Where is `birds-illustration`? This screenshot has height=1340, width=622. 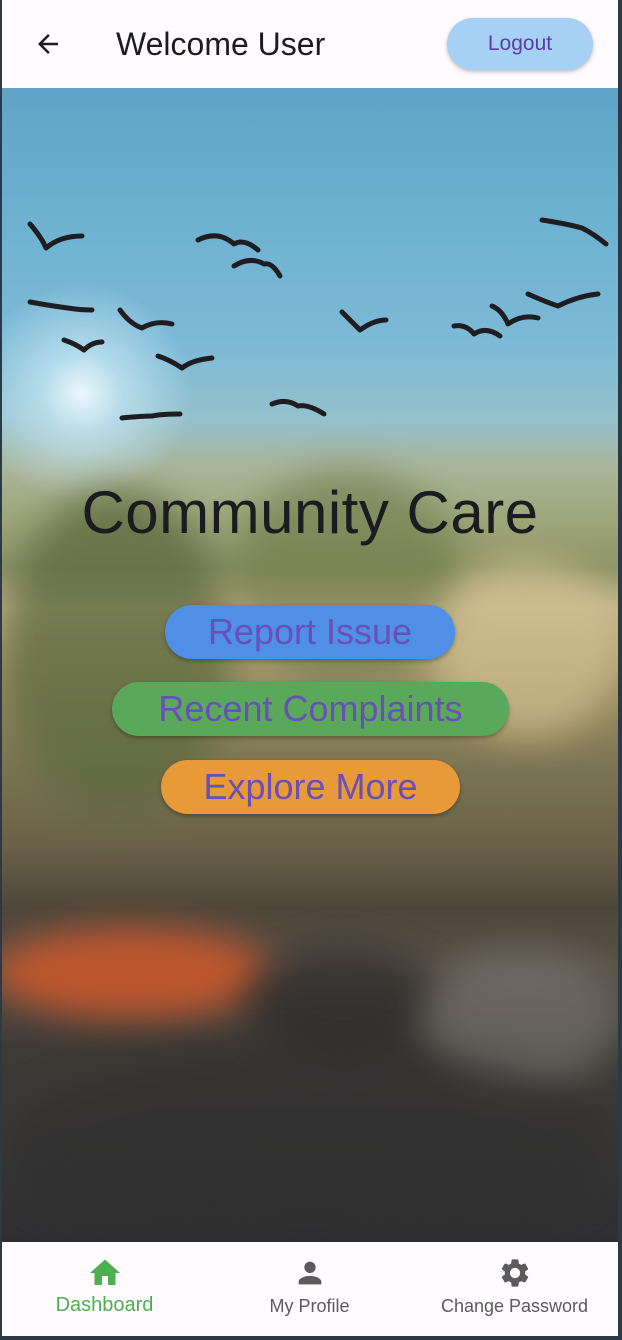 birds-illustration is located at coordinates (318, 319).